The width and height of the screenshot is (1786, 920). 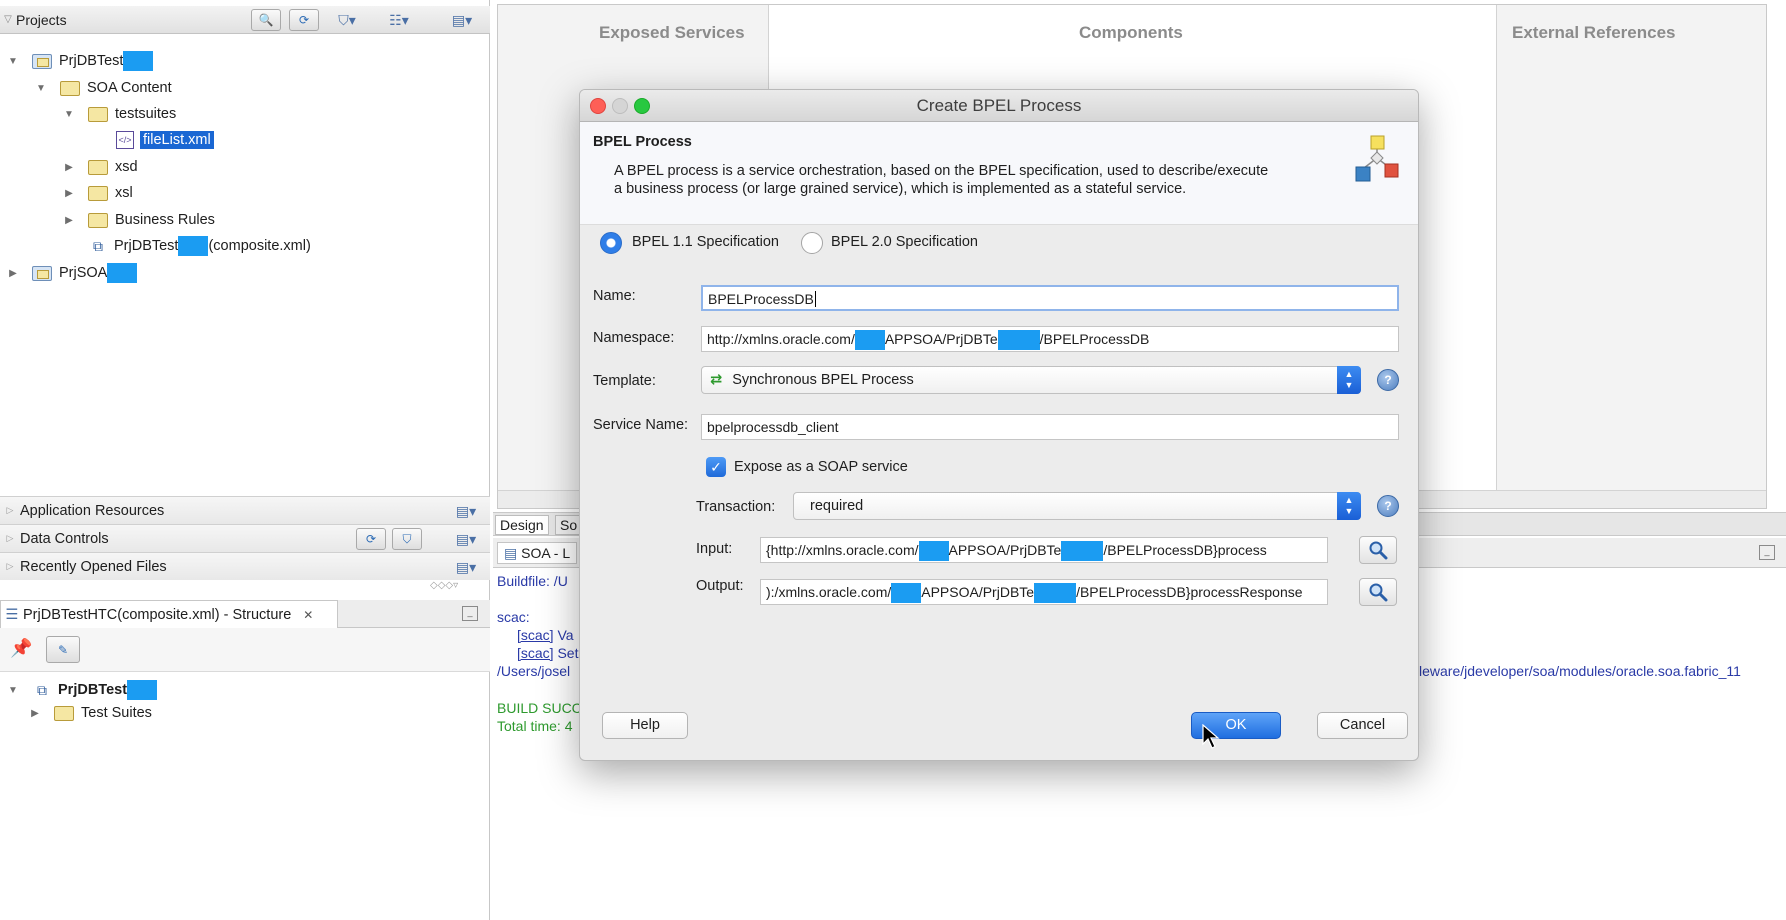 What do you see at coordinates (837, 506) in the screenshot?
I see `transaction-value: required` at bounding box center [837, 506].